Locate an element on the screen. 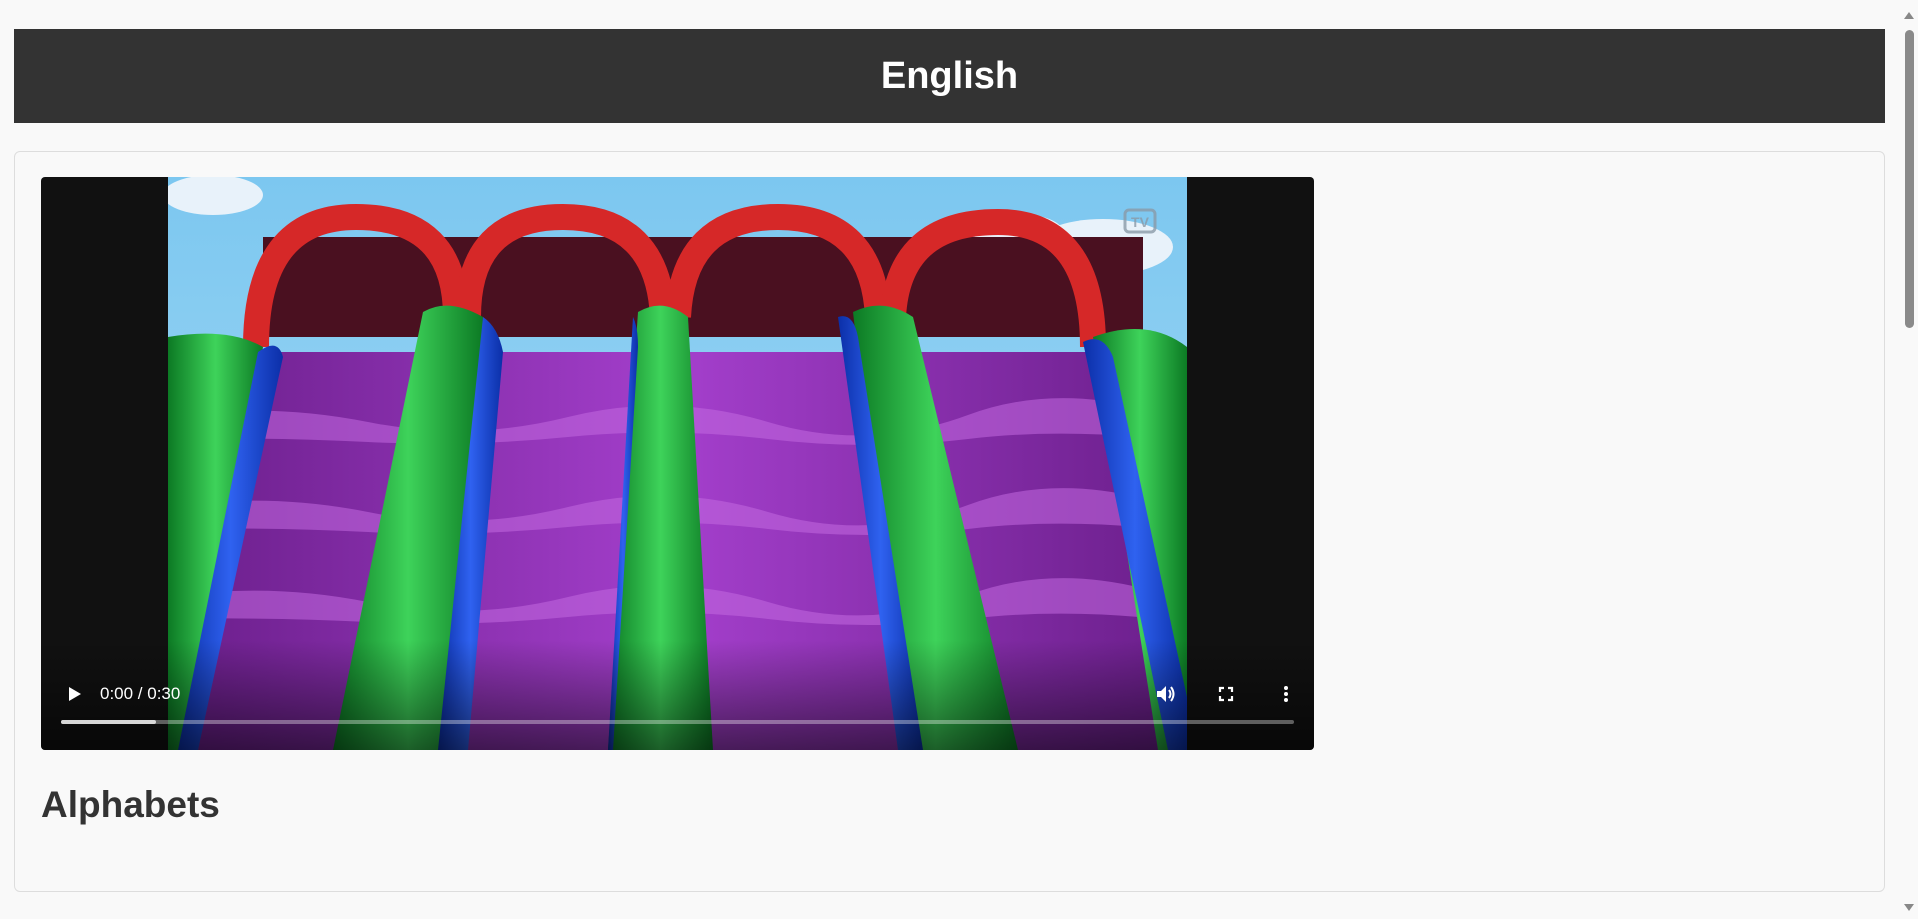 The image size is (1918, 919). video-progress-bar is located at coordinates (677, 722).